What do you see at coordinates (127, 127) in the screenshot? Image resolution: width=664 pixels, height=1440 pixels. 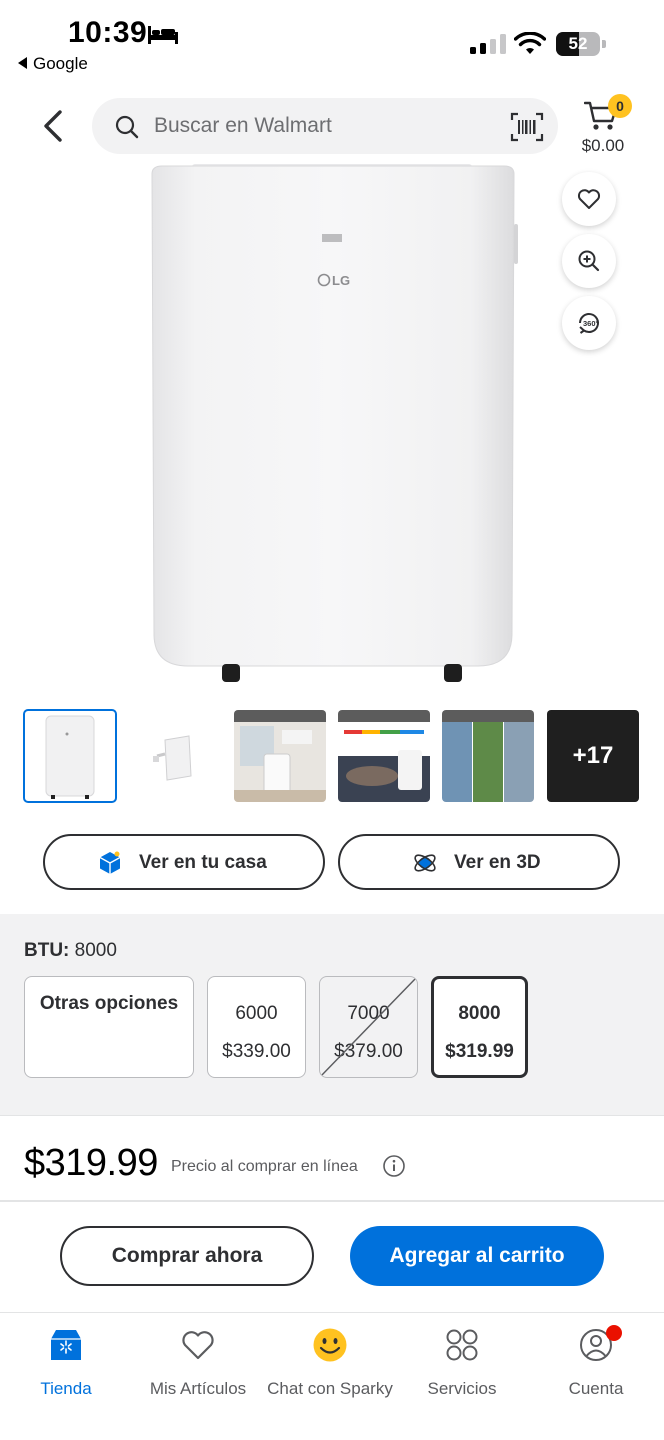 I see `search-icon` at bounding box center [127, 127].